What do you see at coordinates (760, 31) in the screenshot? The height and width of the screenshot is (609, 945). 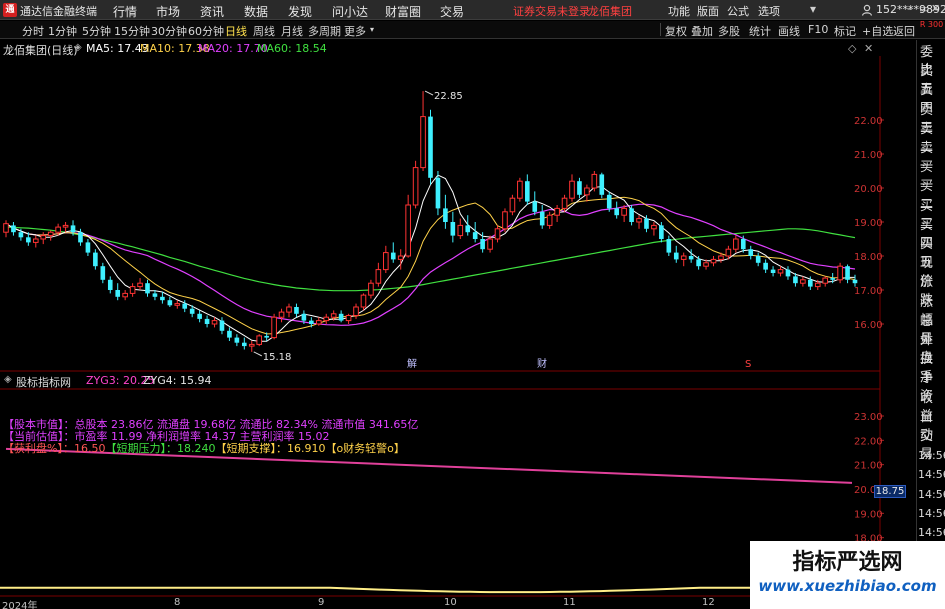 I see `statistics-button: 统计` at bounding box center [760, 31].